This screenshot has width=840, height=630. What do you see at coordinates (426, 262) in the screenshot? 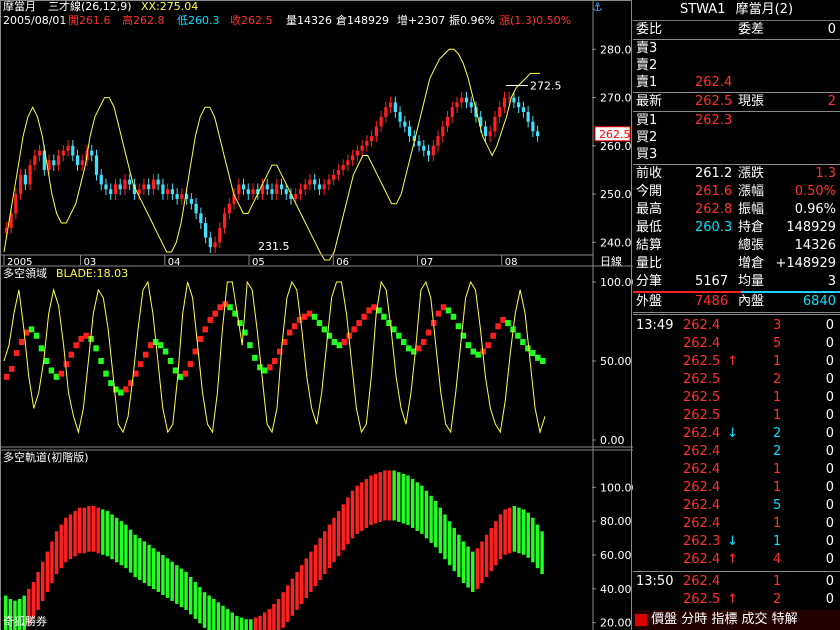
I see `x-tick-label: 07` at bounding box center [426, 262].